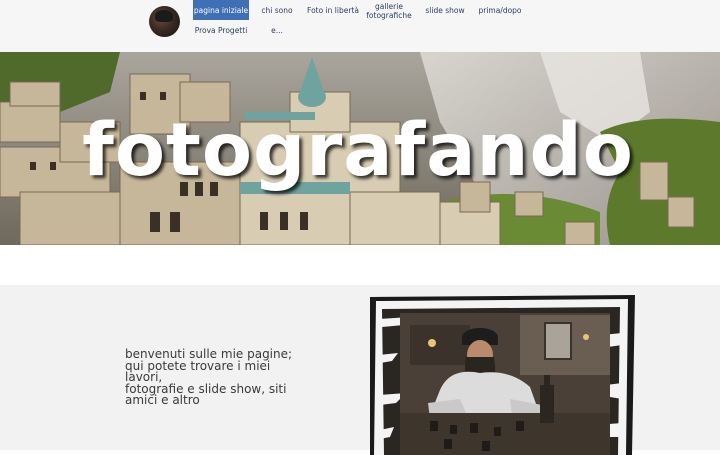  I want to click on nav-item-chi-sono: chi sono, so click(277, 10).